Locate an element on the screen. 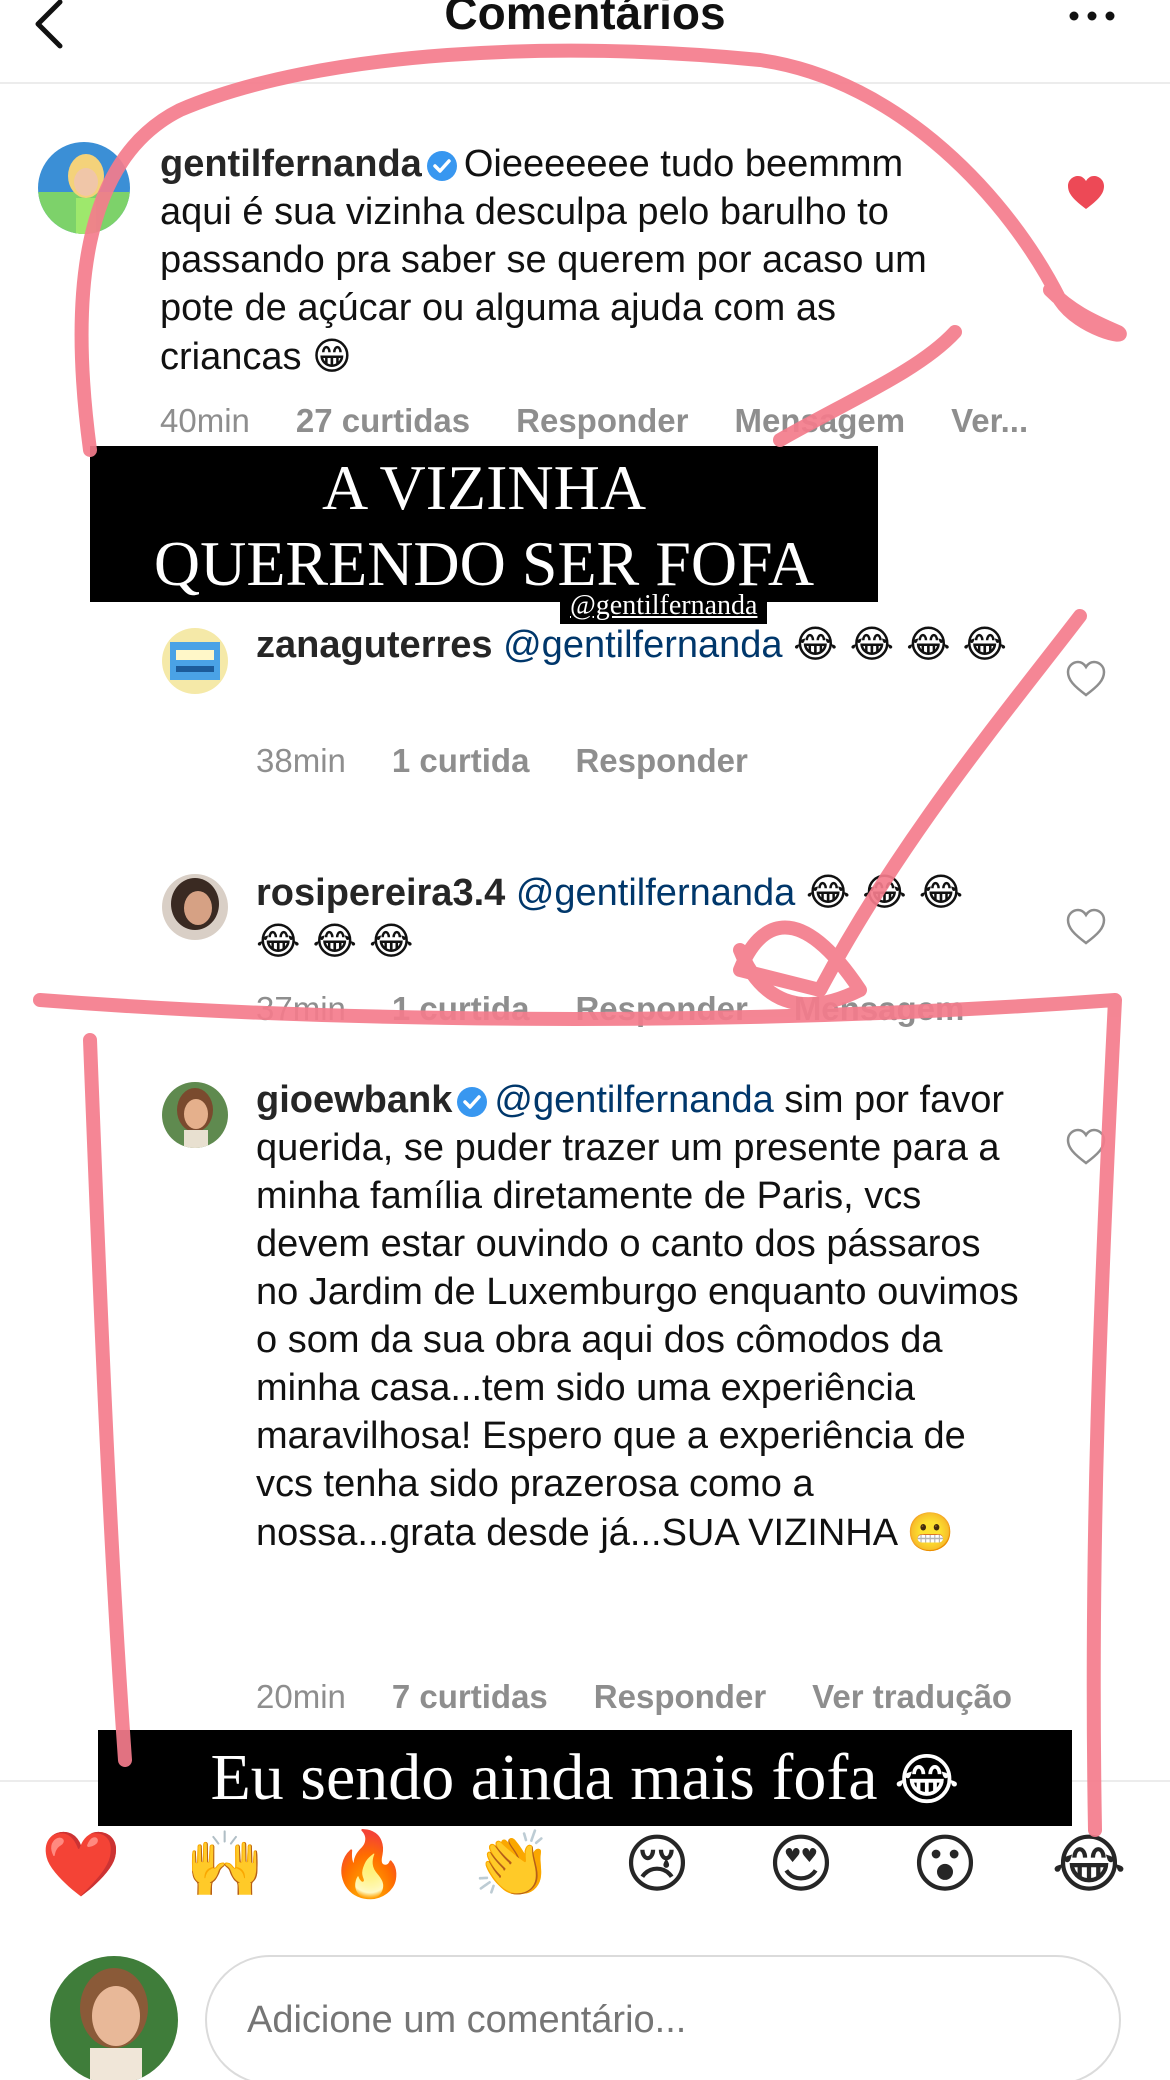 The height and width of the screenshot is (2080, 1170). comment-meta: 20min 7 curtidas Responder Ver tradução is located at coordinates (657, 1697).